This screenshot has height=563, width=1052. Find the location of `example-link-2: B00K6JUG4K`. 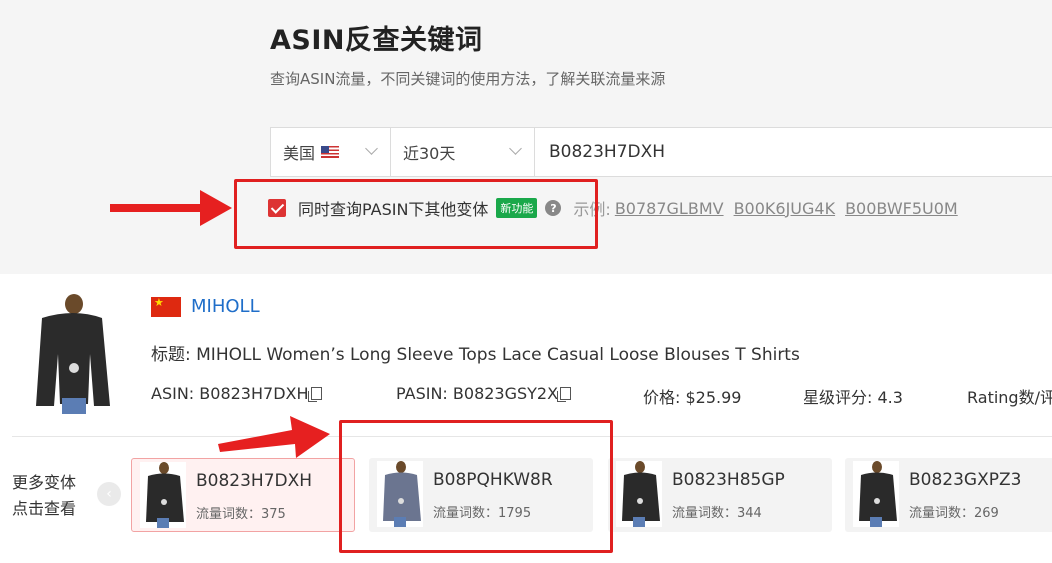

example-link-2: B00K6JUG4K is located at coordinates (785, 208).